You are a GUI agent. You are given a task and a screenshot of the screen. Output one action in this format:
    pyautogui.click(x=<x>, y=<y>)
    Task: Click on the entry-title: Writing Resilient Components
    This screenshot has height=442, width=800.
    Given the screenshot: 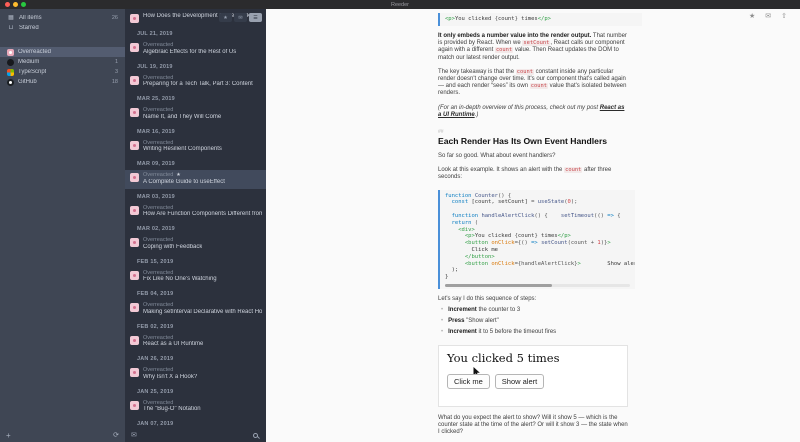 What is the action you would take?
    pyautogui.click(x=182, y=149)
    